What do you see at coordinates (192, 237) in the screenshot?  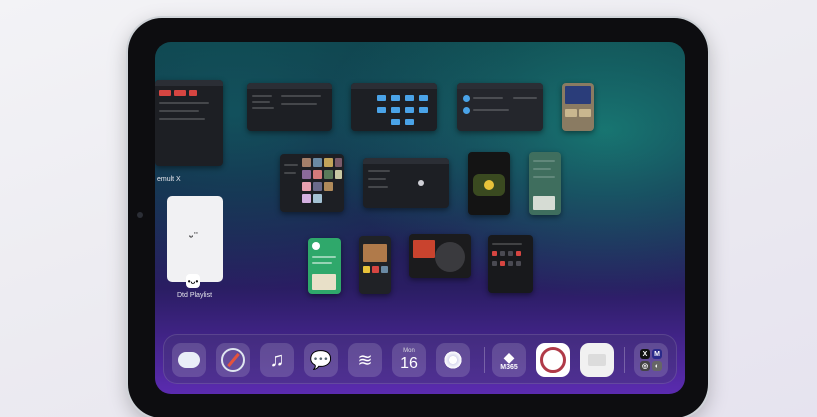 I see `playlist-logo: ᵕ ̈` at bounding box center [192, 237].